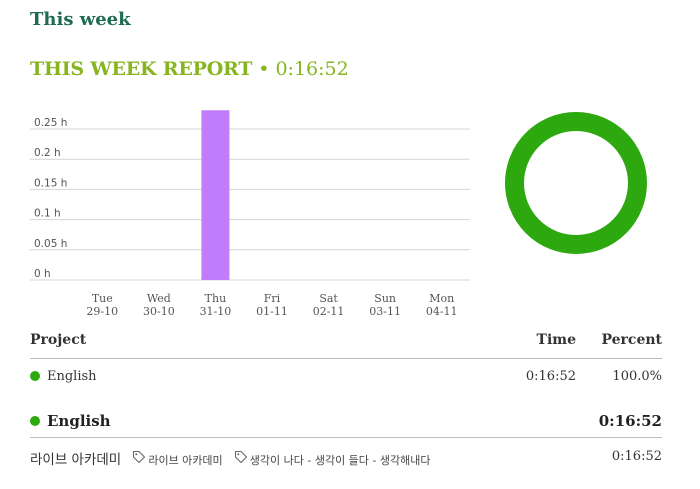 The image size is (700, 489). Describe the element at coordinates (102, 298) in the screenshot. I see `x-tick-label-day: Tue` at that location.